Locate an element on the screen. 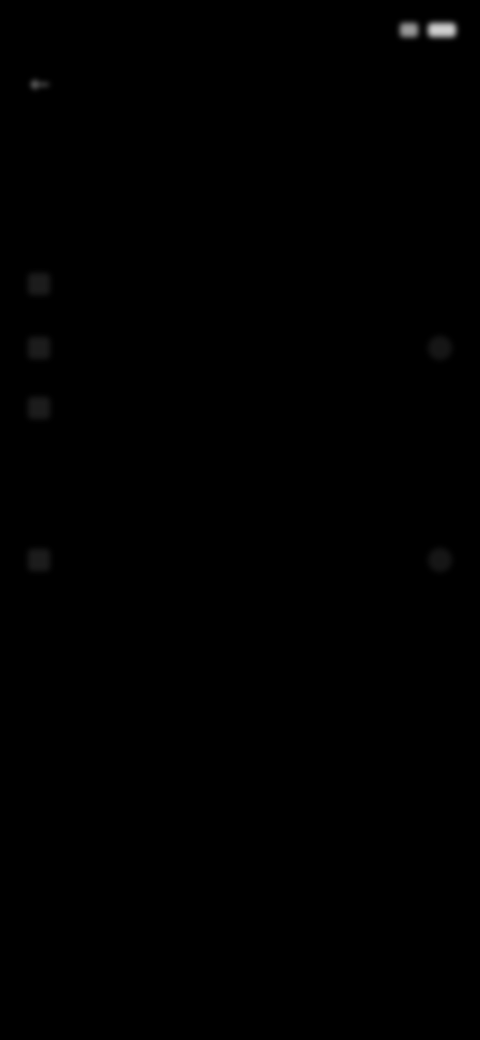 The height and width of the screenshot is (1040, 480). toggle-icon is located at coordinates (440, 560).